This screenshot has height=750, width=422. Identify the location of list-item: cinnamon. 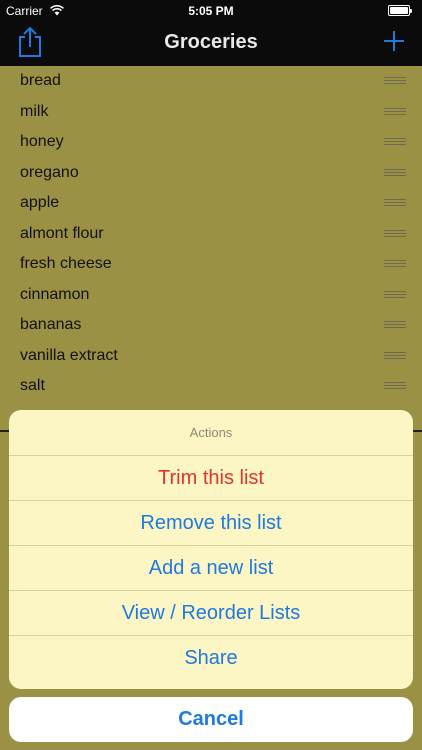
(211, 295).